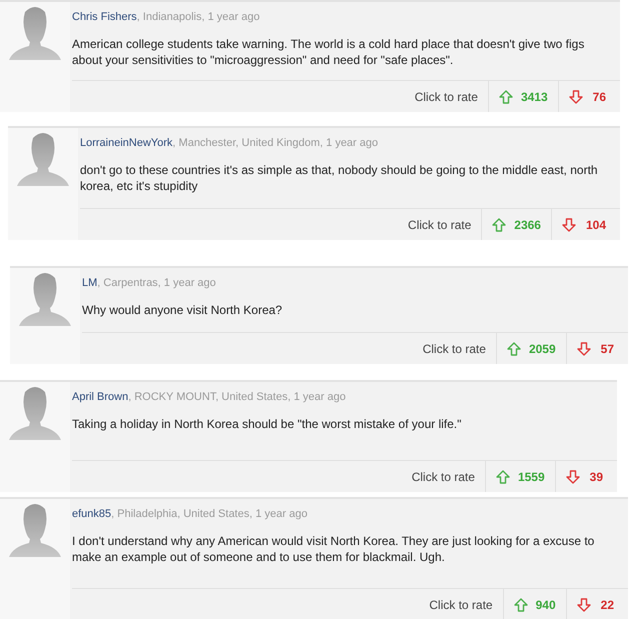 The image size is (640, 619). Describe the element at coordinates (597, 604) in the screenshot. I see `downvote-button: 22` at that location.